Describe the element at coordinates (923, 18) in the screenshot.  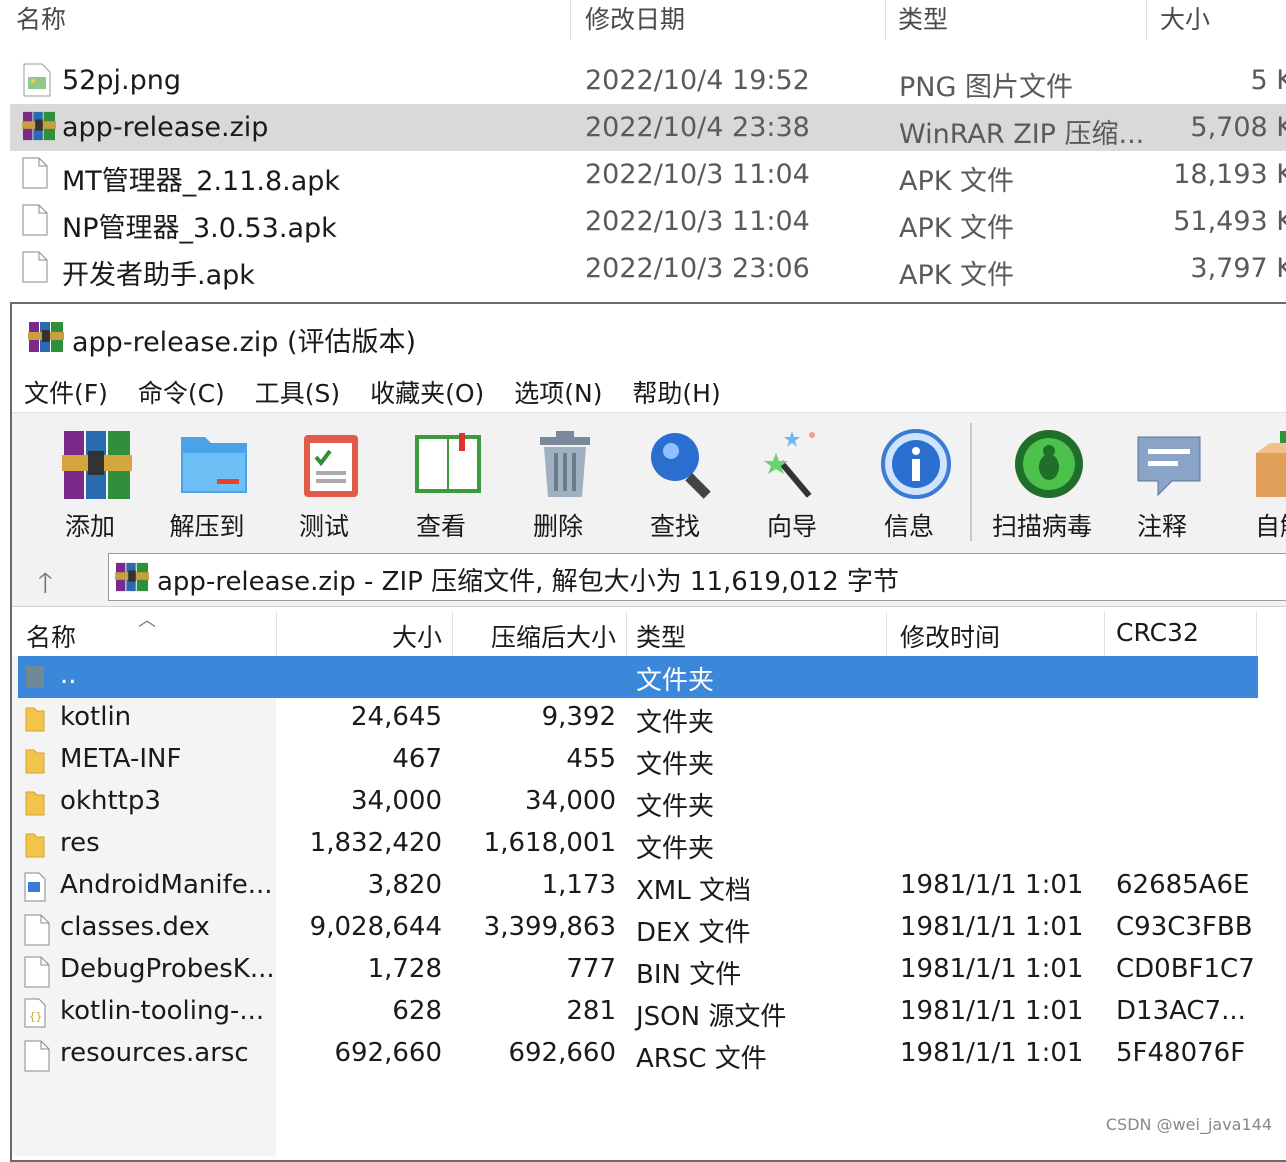
I see `explorer-col-type: 类型` at that location.